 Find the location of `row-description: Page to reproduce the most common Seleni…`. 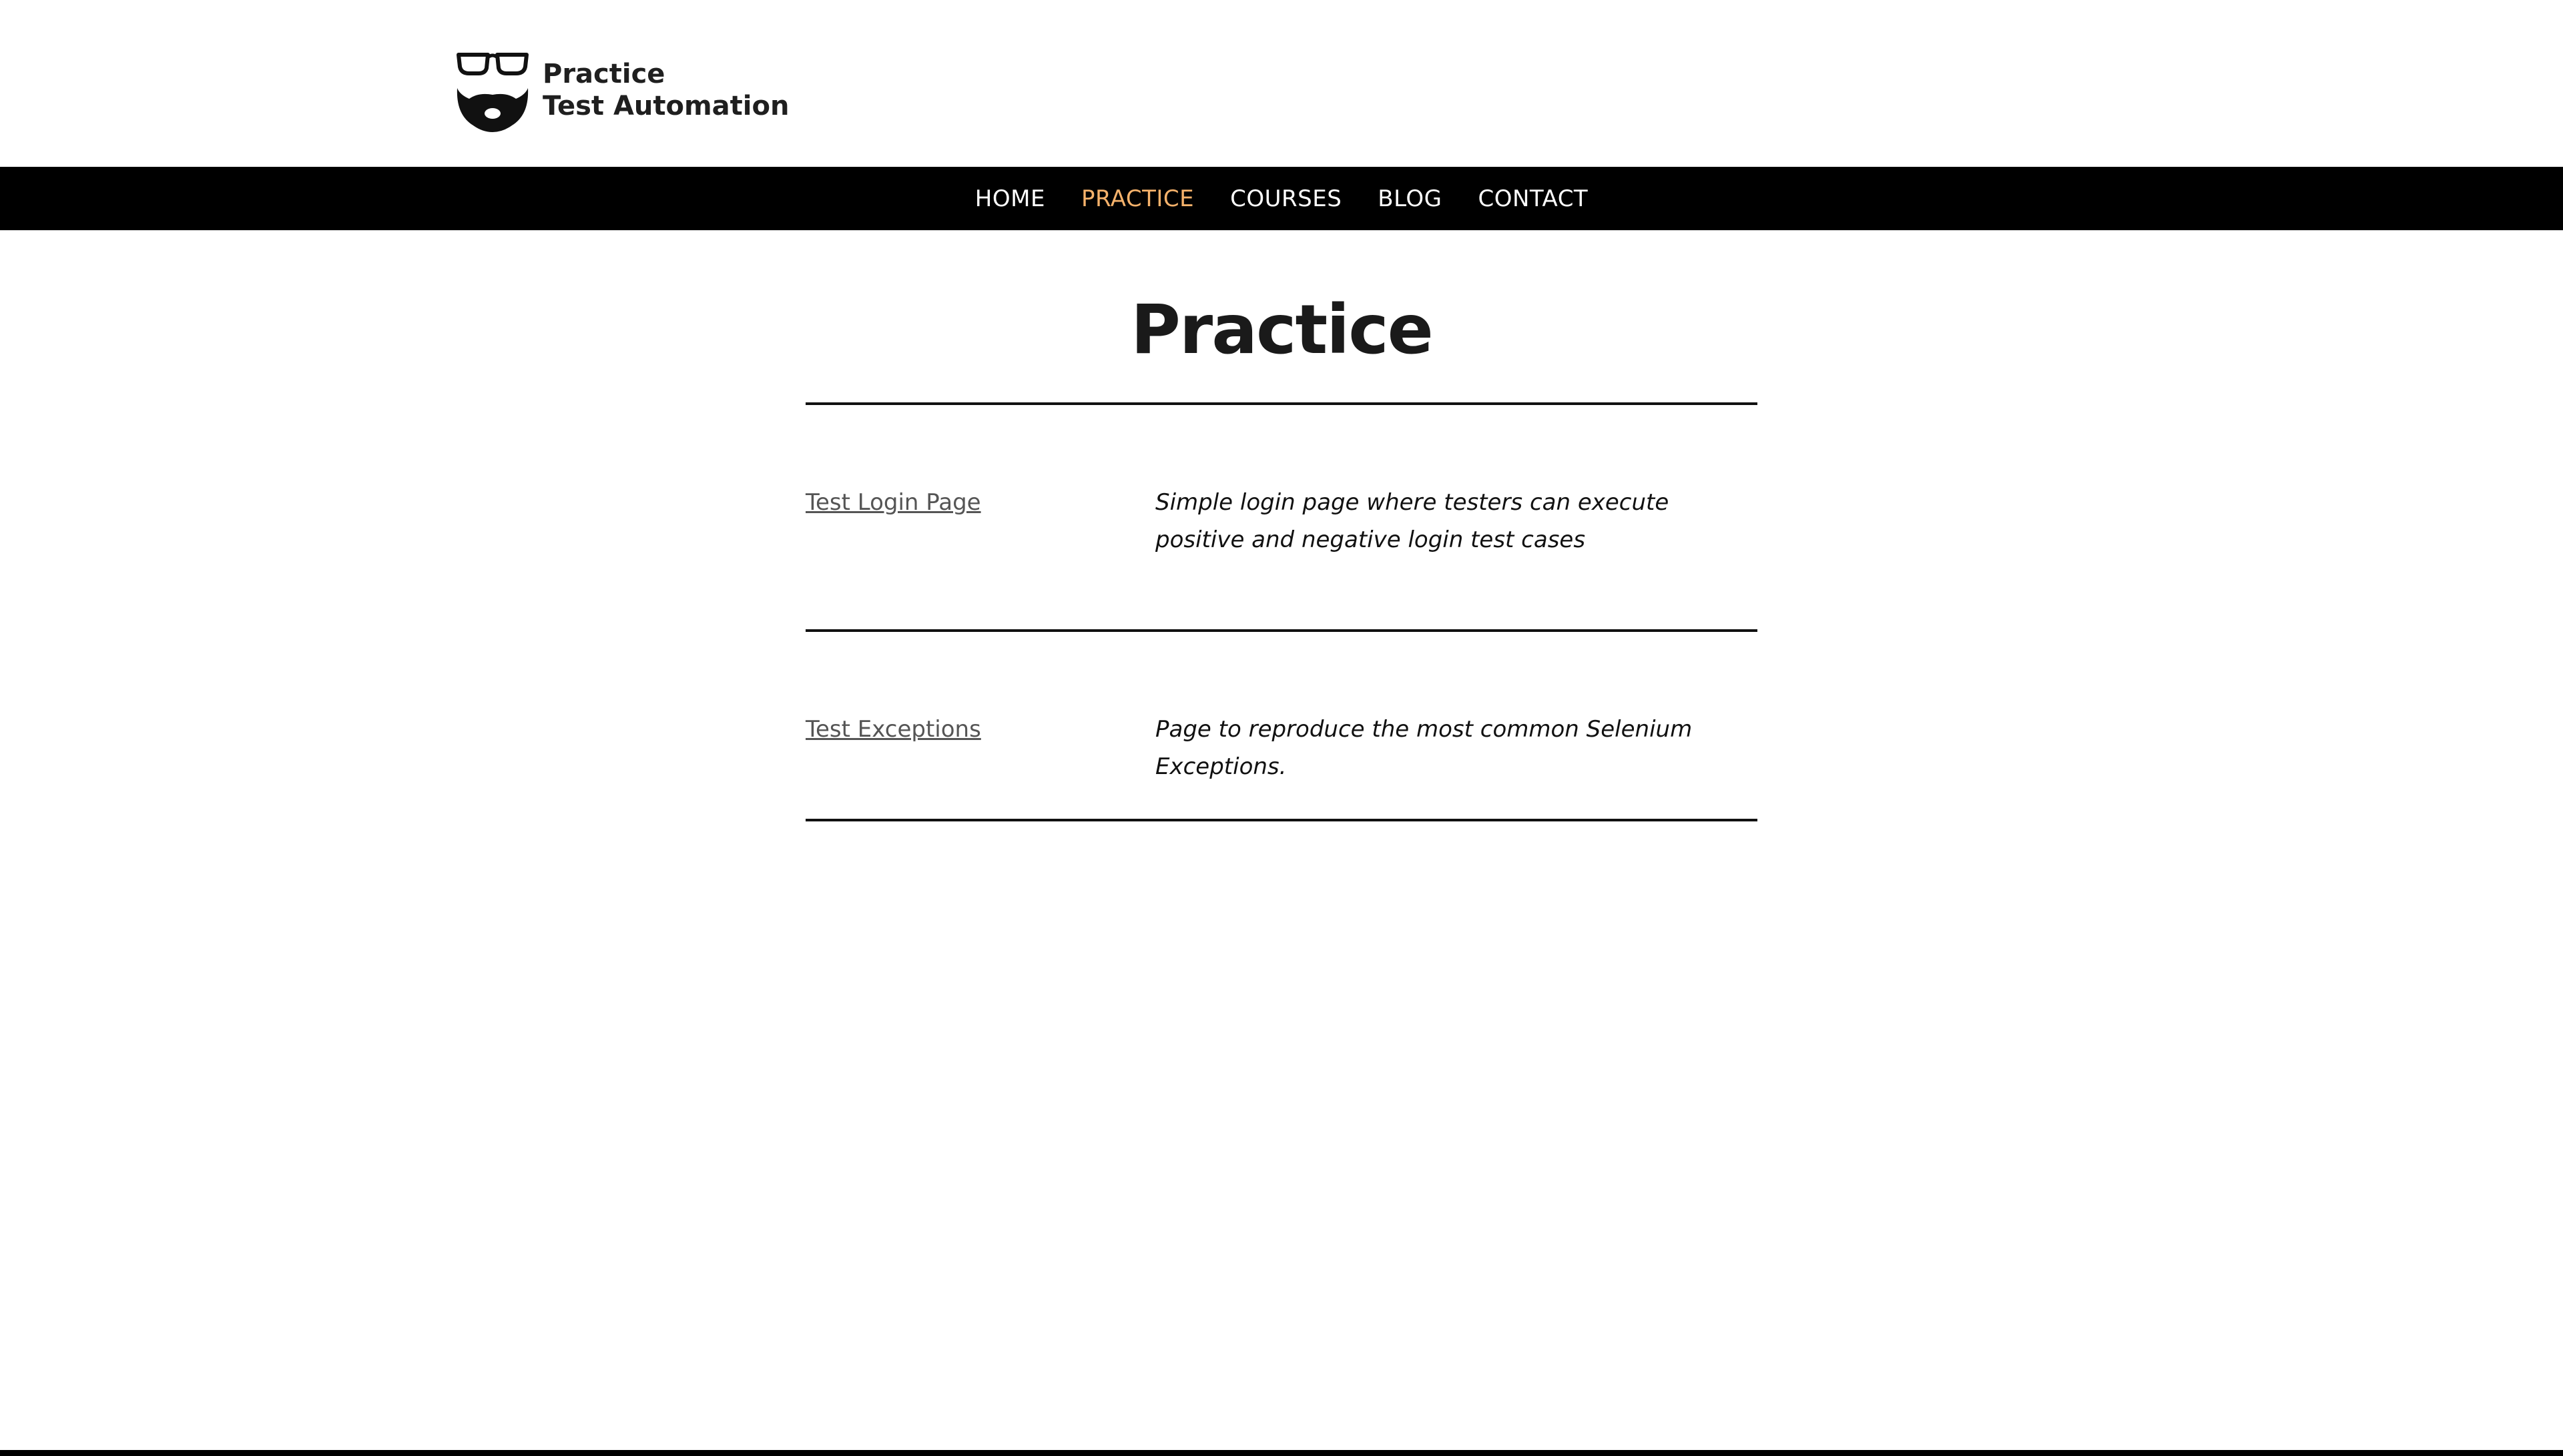

row-description: Page to reproduce the most common Seleni… is located at coordinates (1424, 748).